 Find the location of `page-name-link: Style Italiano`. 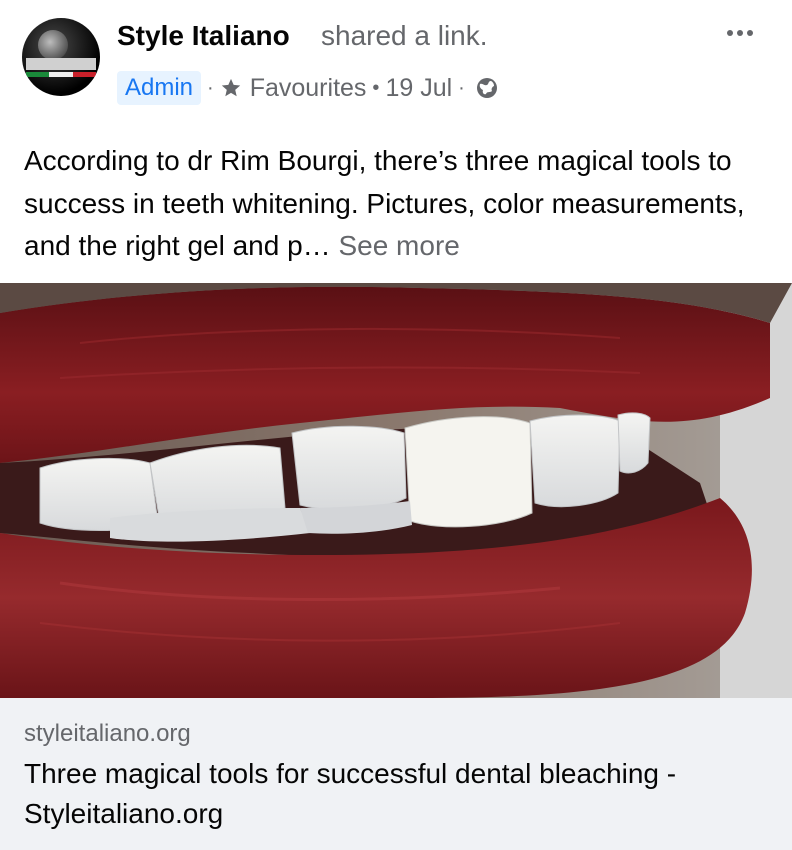

page-name-link: Style Italiano is located at coordinates (203, 36).